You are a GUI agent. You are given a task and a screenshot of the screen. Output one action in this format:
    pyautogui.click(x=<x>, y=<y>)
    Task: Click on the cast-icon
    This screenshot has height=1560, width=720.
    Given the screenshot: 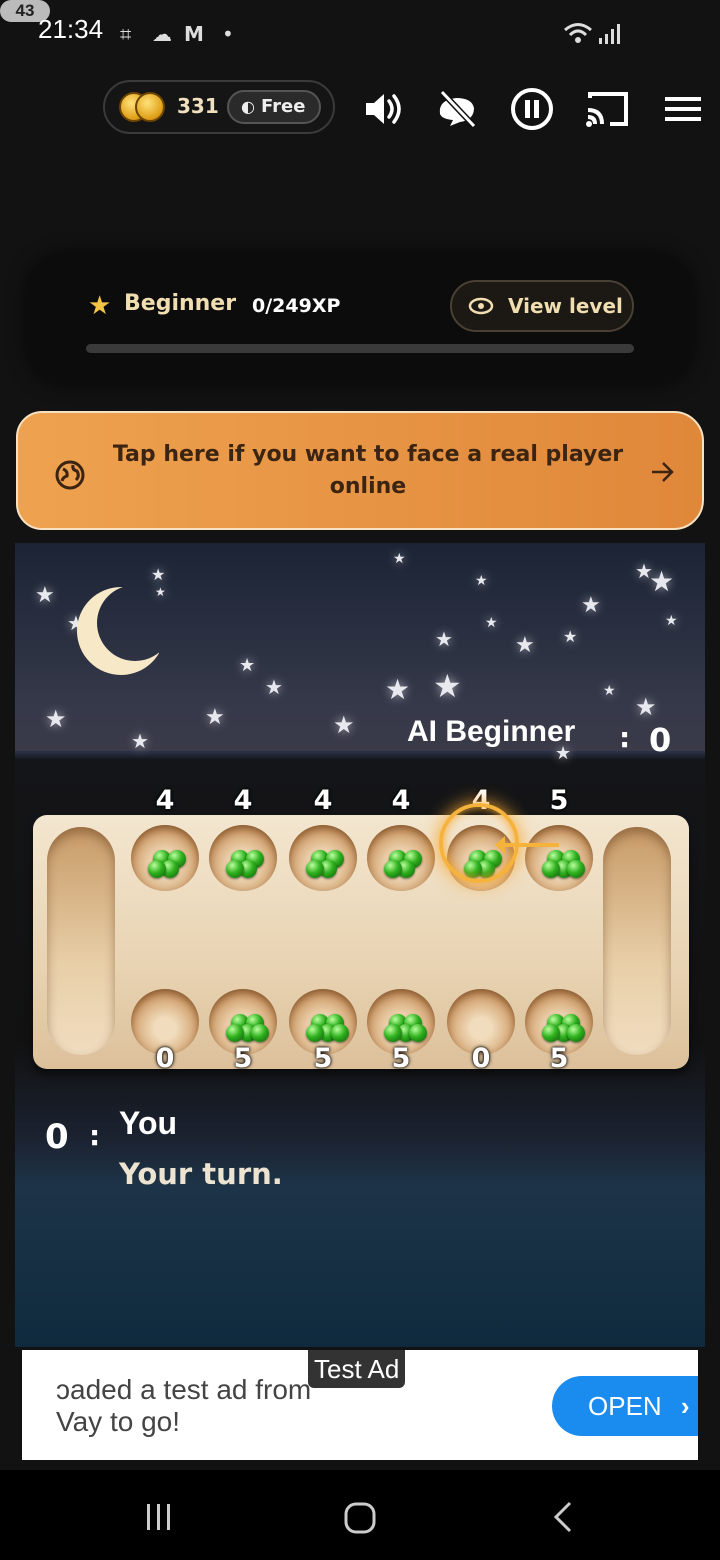 What is the action you would take?
    pyautogui.click(x=607, y=109)
    